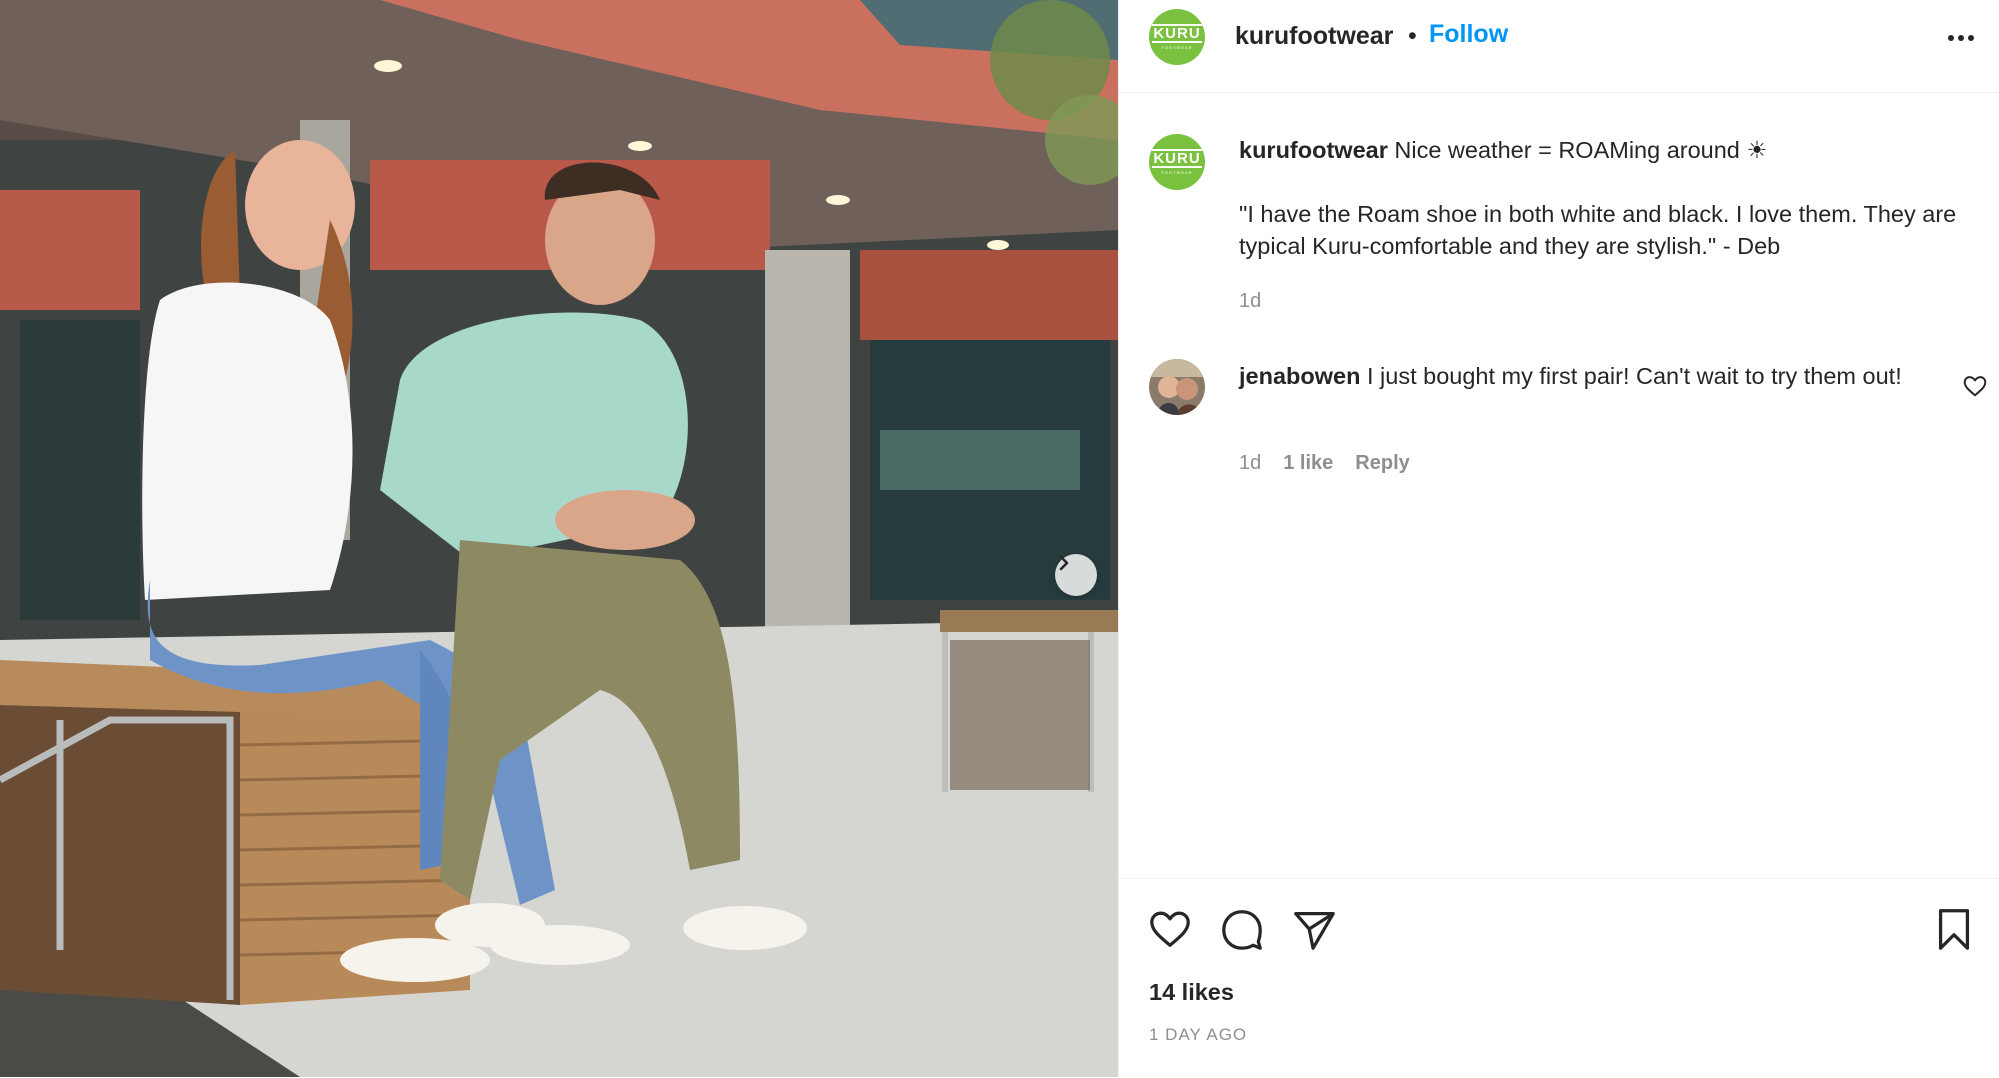  What do you see at coordinates (1382, 463) in the screenshot?
I see `reply-button: Reply` at bounding box center [1382, 463].